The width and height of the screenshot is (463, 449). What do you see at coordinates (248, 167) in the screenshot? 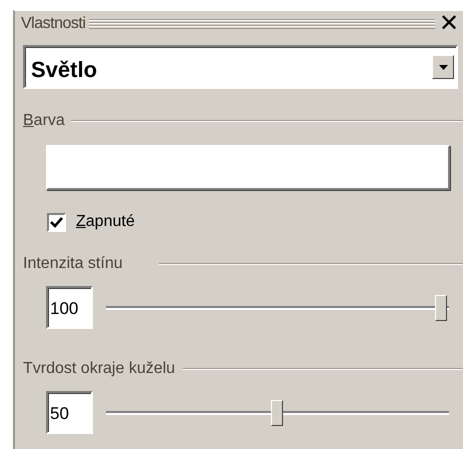
I see `color-field` at bounding box center [248, 167].